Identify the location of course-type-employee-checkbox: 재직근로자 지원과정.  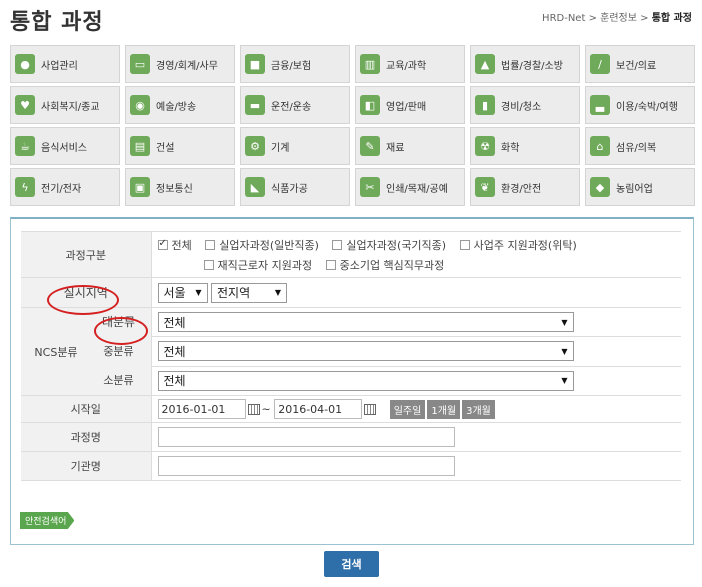
(257, 265).